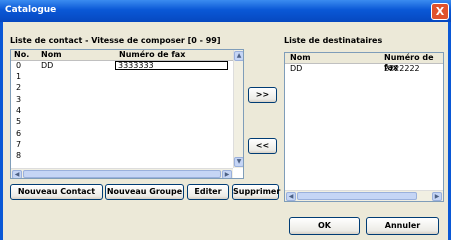 The image size is (451, 240). Describe the element at coordinates (19, 155) in the screenshot. I see `contact-no: 8` at that location.